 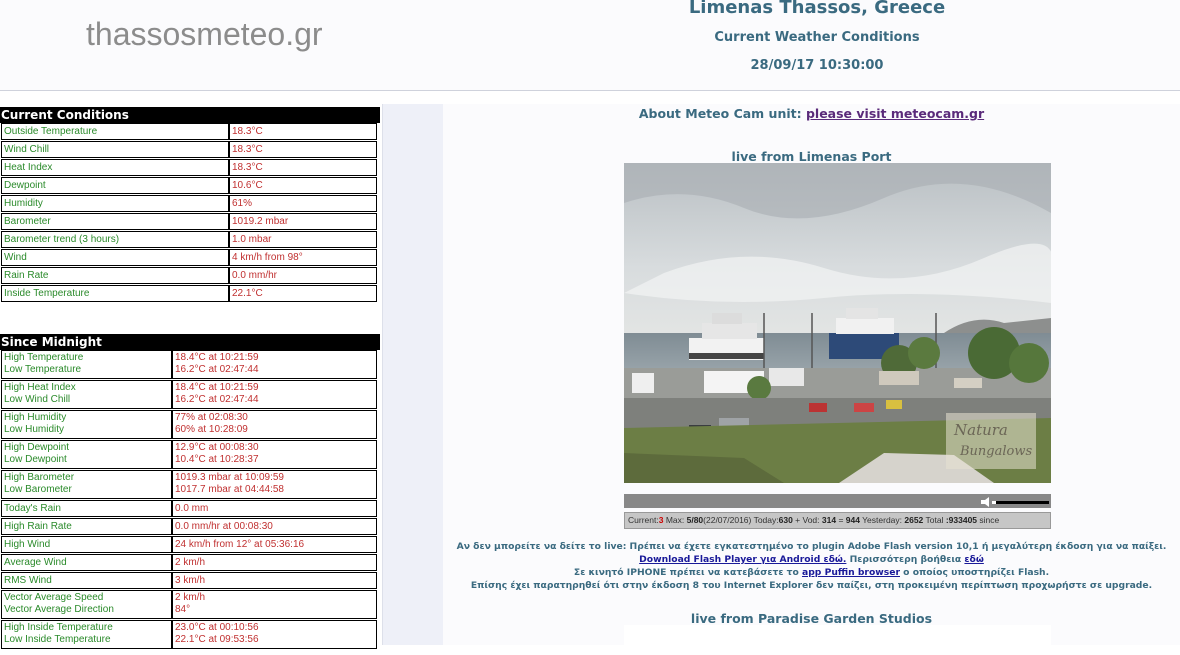 I want to click on row-label-text-2: Low Inside Temperature, so click(x=57, y=639).